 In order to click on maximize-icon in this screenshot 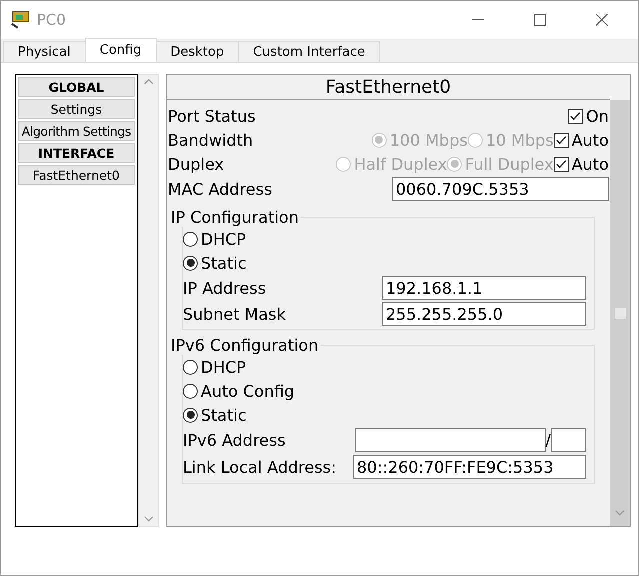, I will do `click(540, 20)`.